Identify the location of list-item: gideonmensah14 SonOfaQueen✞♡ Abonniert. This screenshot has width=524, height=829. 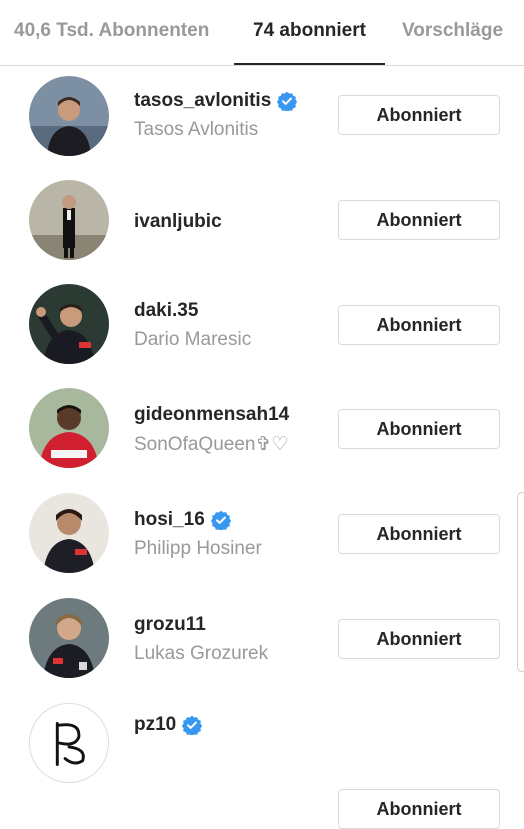
(262, 432).